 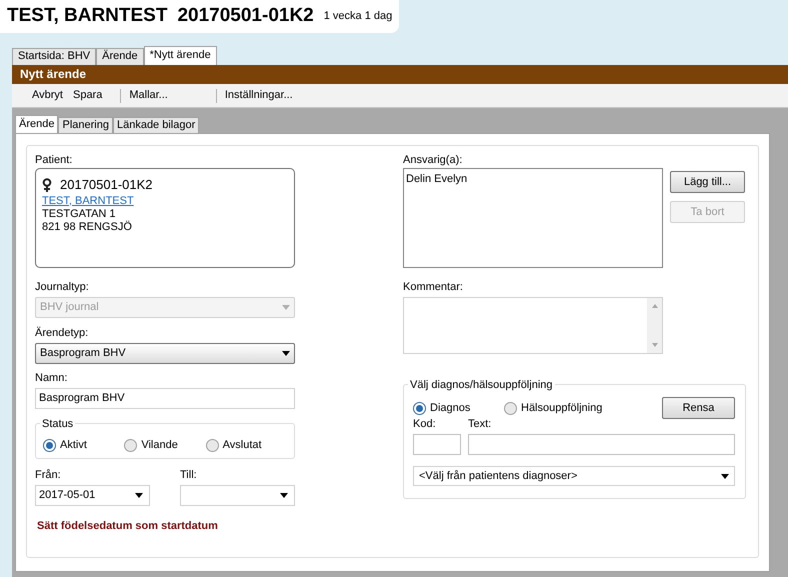 What do you see at coordinates (87, 95) in the screenshot?
I see `toolbar-button: Spara` at bounding box center [87, 95].